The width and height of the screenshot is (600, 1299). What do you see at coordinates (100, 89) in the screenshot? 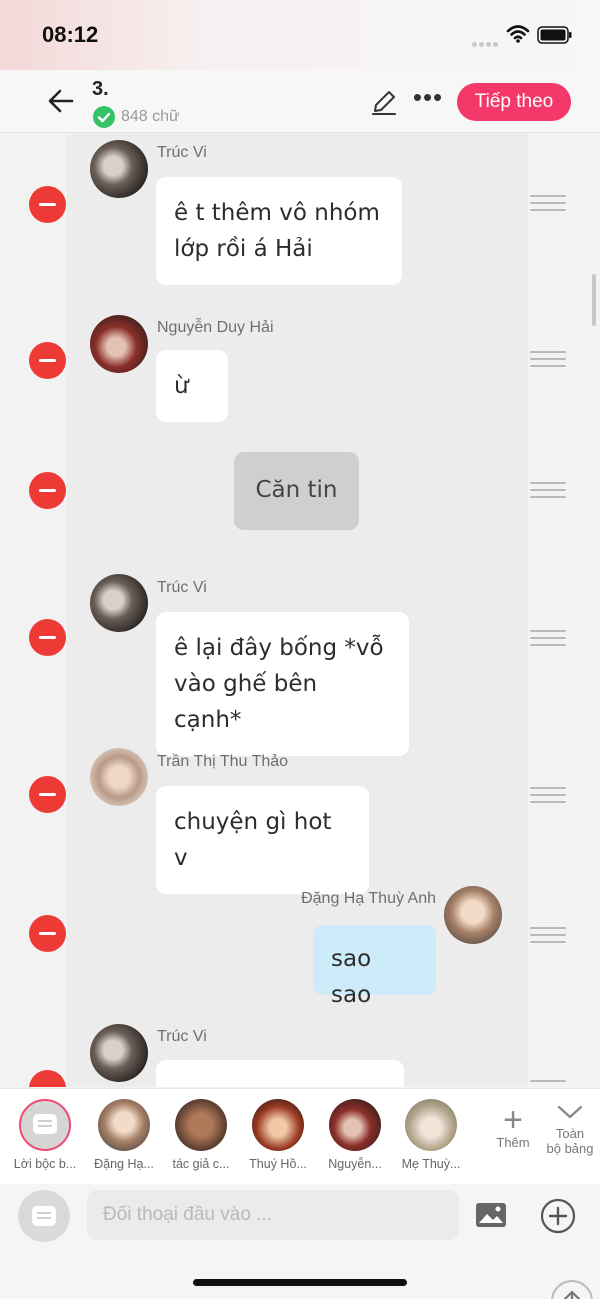
I see `chapter-title: 3.` at bounding box center [100, 89].